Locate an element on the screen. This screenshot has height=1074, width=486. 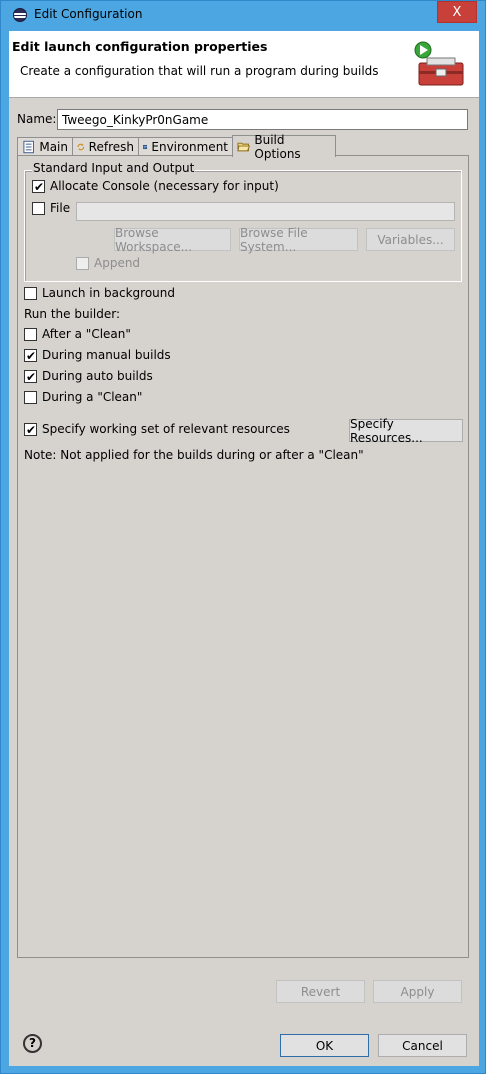
working-set-box: ✔ is located at coordinates (30, 429).